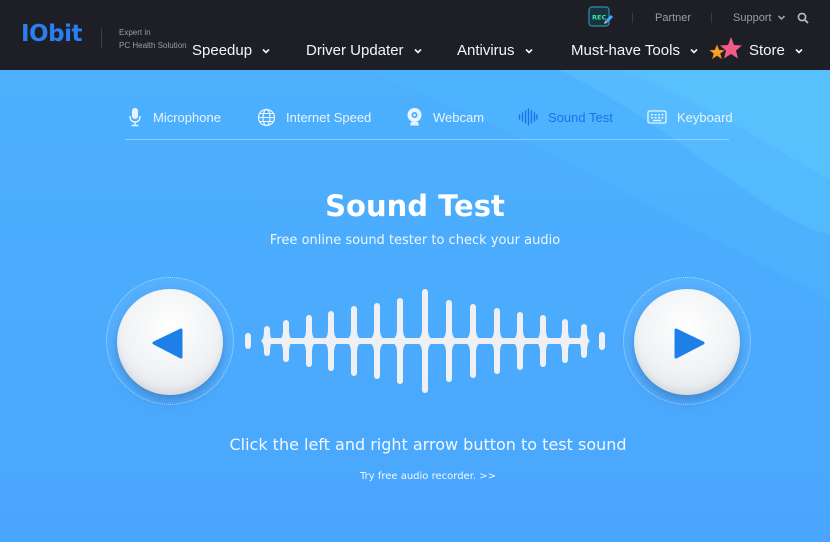 The image size is (830, 542). I want to click on right-speaker-button, so click(687, 342).